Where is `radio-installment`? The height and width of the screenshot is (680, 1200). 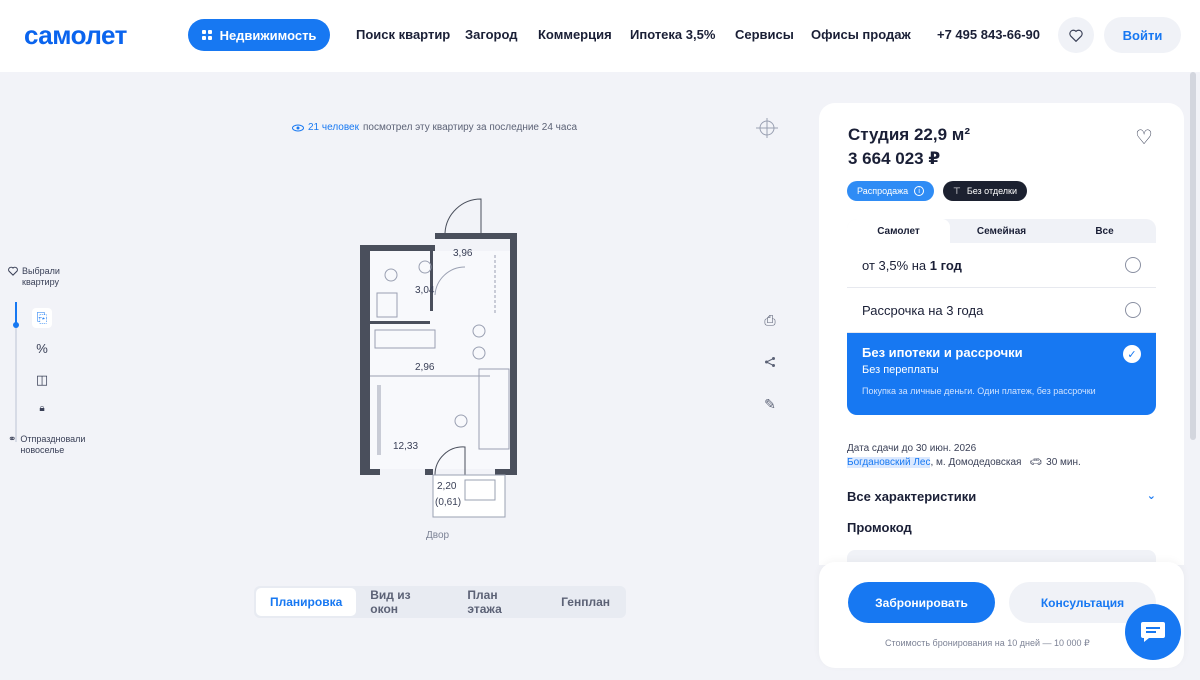
radio-installment is located at coordinates (1133, 310).